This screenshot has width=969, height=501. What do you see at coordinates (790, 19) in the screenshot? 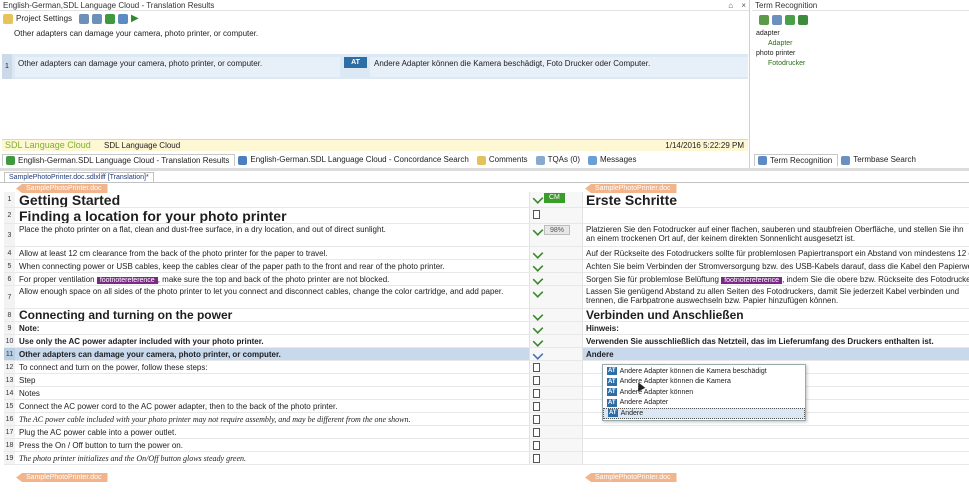
I see `term-add-icon` at bounding box center [790, 19].